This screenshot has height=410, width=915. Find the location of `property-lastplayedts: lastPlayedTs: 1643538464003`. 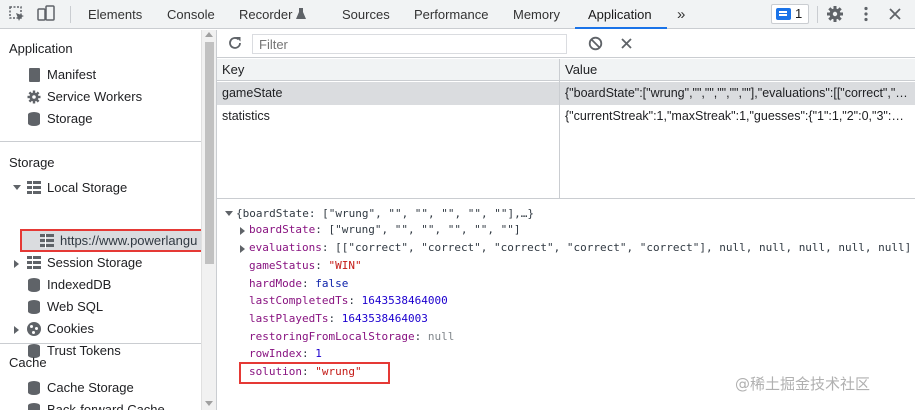

property-lastplayedts: lastPlayedTs: 1643538464003 is located at coordinates (338, 318).